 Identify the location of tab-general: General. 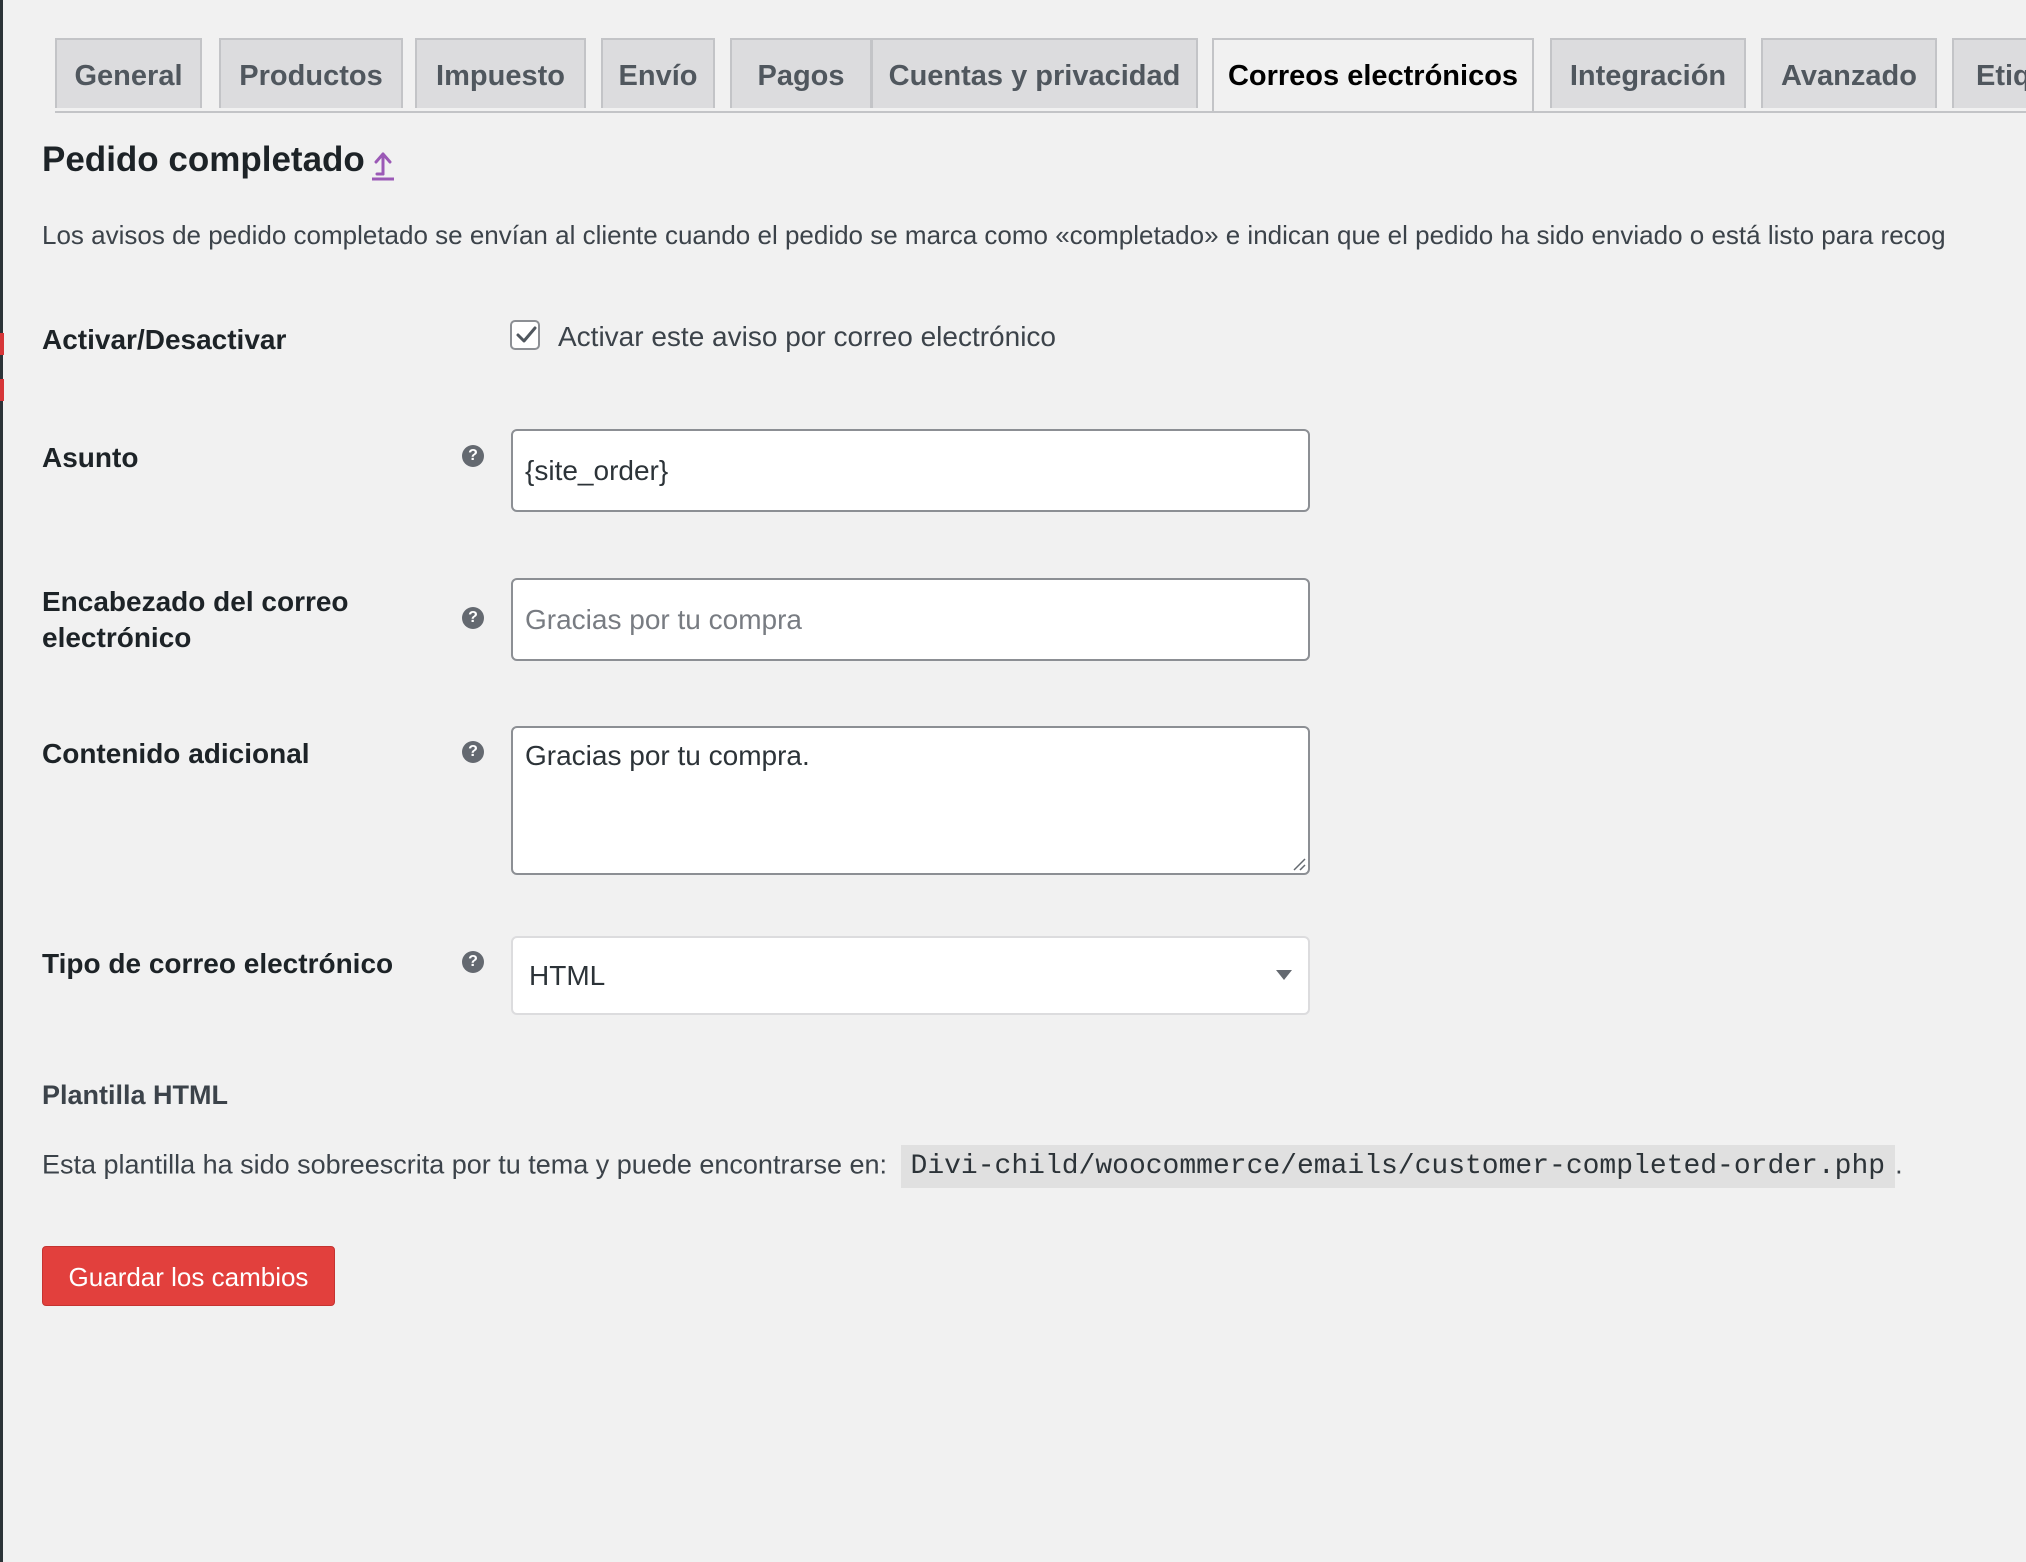
(128, 73).